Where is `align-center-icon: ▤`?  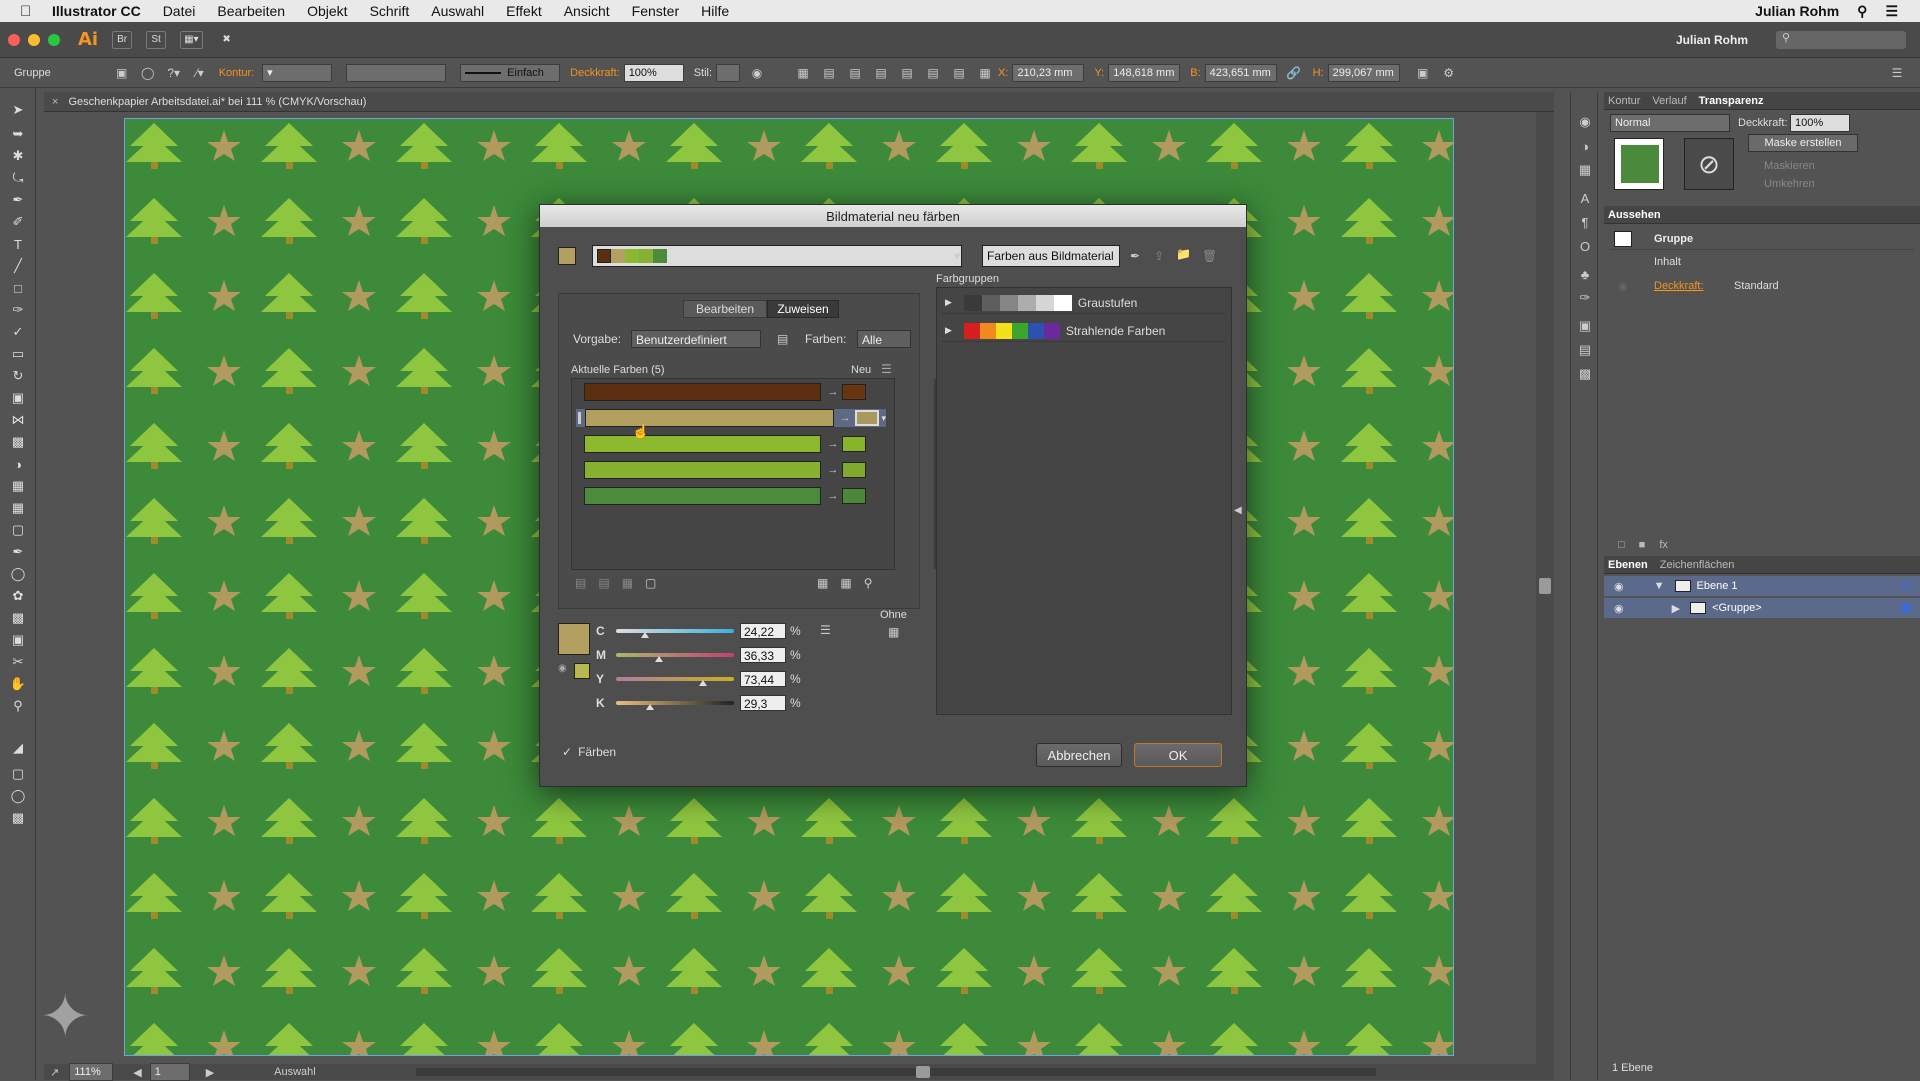 align-center-icon: ▤ is located at coordinates (855, 73).